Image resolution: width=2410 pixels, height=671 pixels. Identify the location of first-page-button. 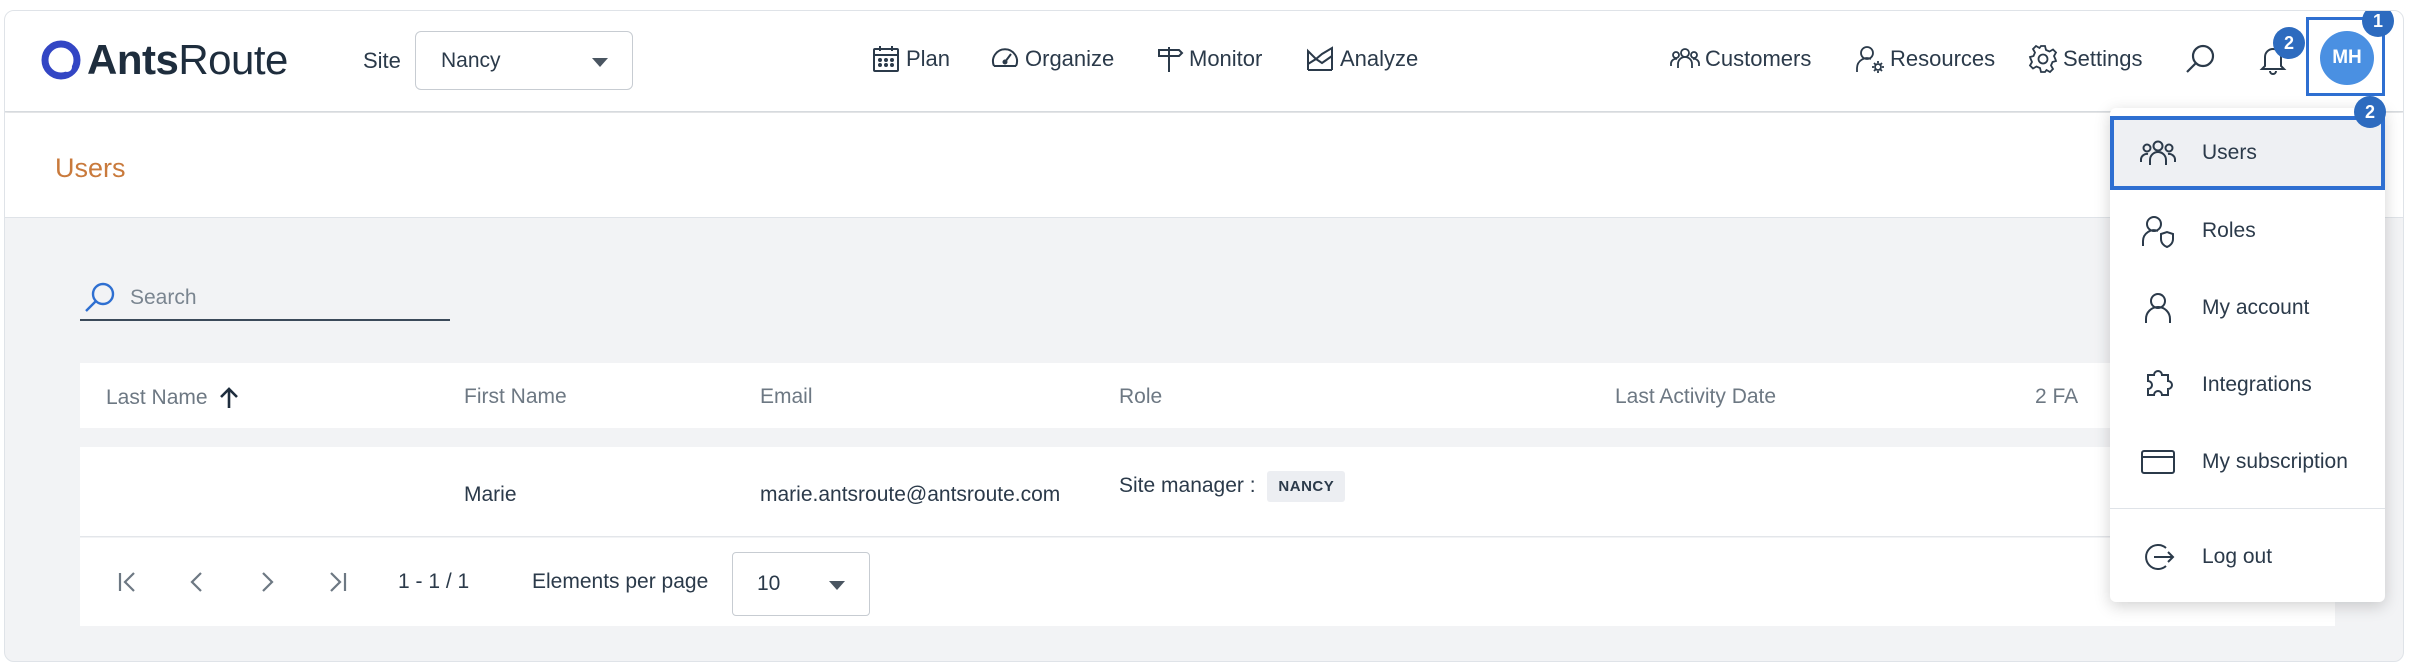
(128, 582).